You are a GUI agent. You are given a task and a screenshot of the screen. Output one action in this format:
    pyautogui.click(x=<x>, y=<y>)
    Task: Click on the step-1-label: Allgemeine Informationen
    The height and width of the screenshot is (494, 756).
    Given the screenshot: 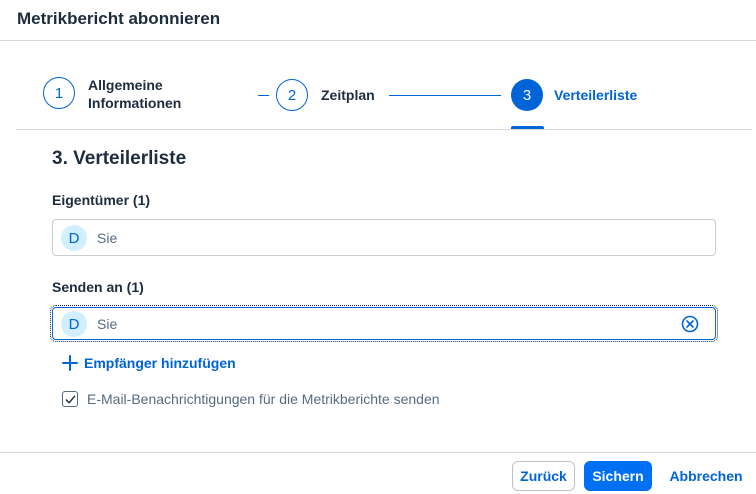 What is the action you would take?
    pyautogui.click(x=134, y=94)
    